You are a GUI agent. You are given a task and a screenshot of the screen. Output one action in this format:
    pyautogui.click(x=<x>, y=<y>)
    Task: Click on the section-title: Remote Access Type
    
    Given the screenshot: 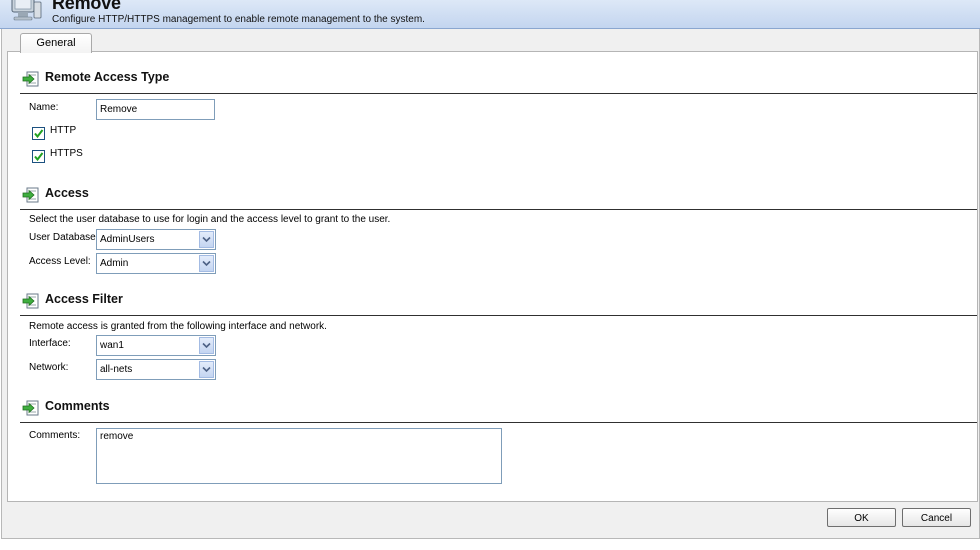 What is the action you would take?
    pyautogui.click(x=107, y=77)
    